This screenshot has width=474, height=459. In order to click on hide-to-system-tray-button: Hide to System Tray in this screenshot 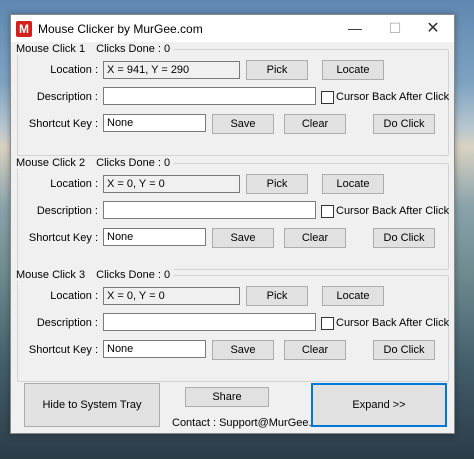, I will do `click(92, 405)`.